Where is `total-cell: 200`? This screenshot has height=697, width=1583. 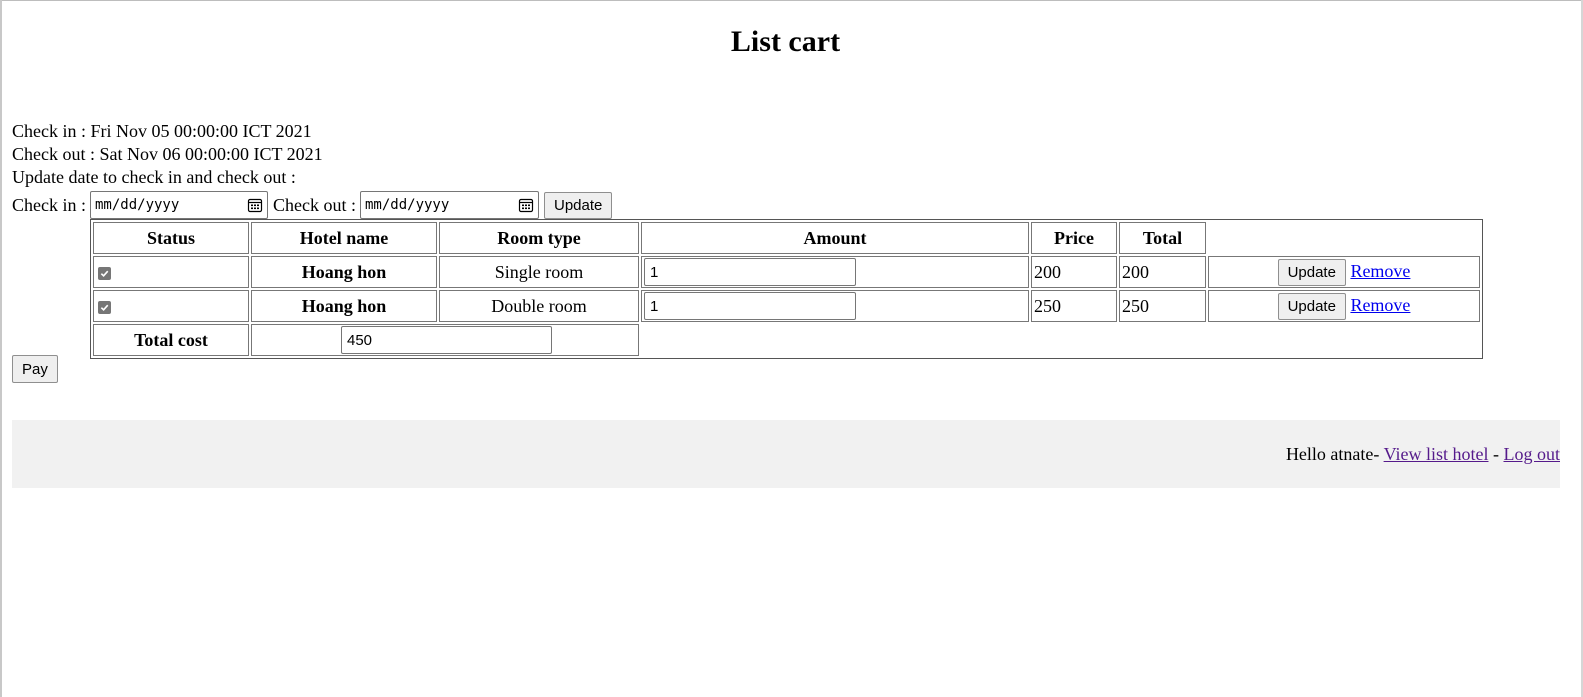 total-cell: 200 is located at coordinates (1162, 272).